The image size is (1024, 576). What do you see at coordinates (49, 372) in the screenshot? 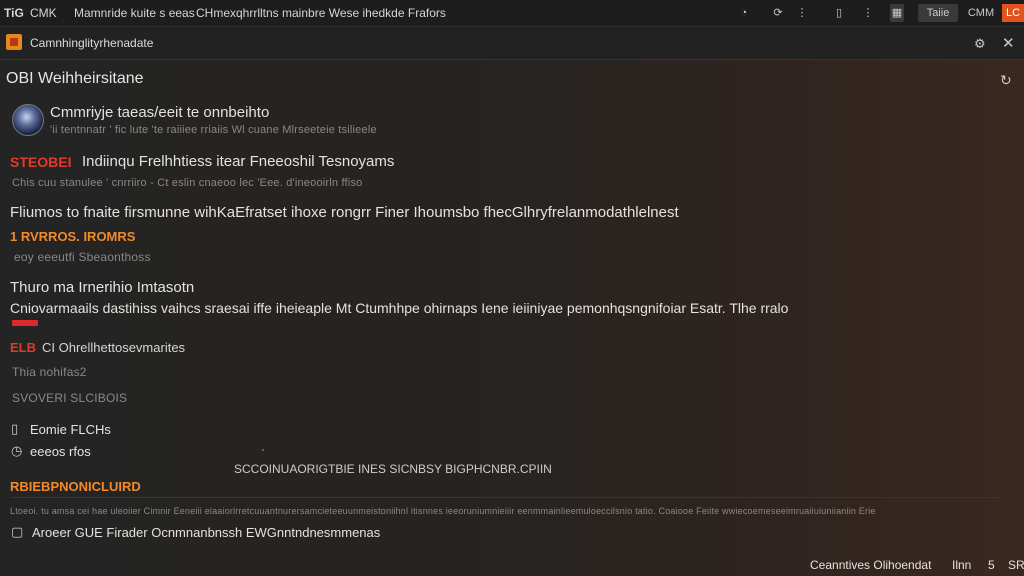
I see `small-line: Thia nohifas2` at bounding box center [49, 372].